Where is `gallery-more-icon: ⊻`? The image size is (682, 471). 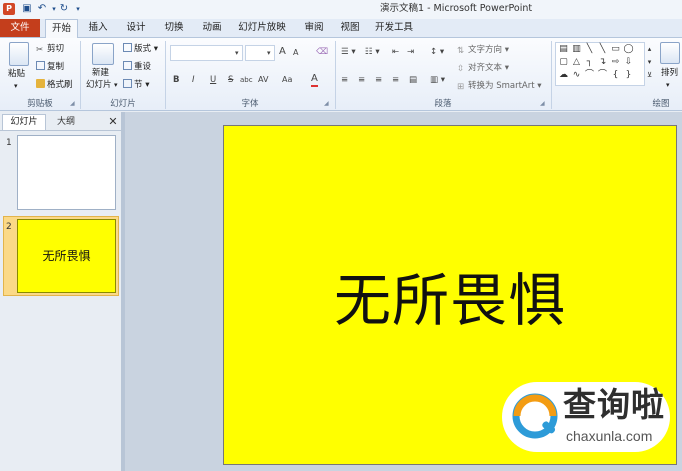
gallery-more-icon: ⊻ is located at coordinates (649, 75).